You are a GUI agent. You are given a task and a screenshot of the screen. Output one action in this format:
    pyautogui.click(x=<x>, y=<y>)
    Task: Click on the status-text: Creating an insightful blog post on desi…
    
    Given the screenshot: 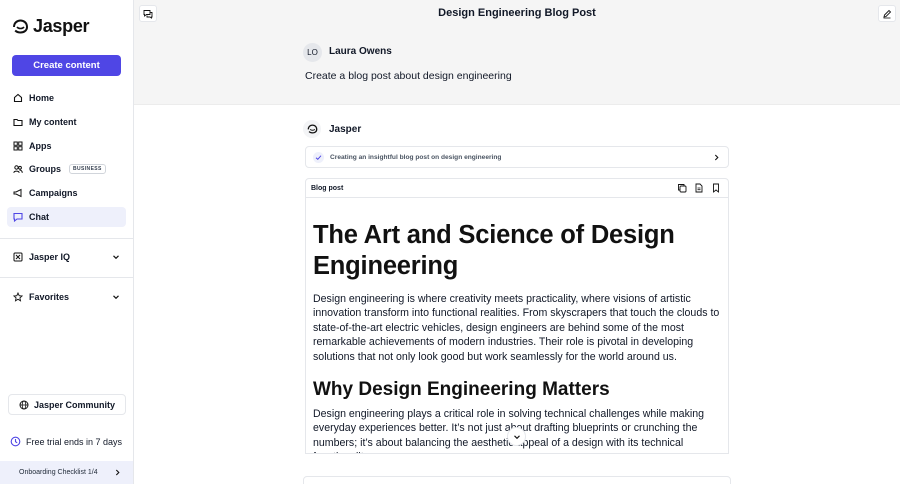 What is the action you would take?
    pyautogui.click(x=416, y=157)
    